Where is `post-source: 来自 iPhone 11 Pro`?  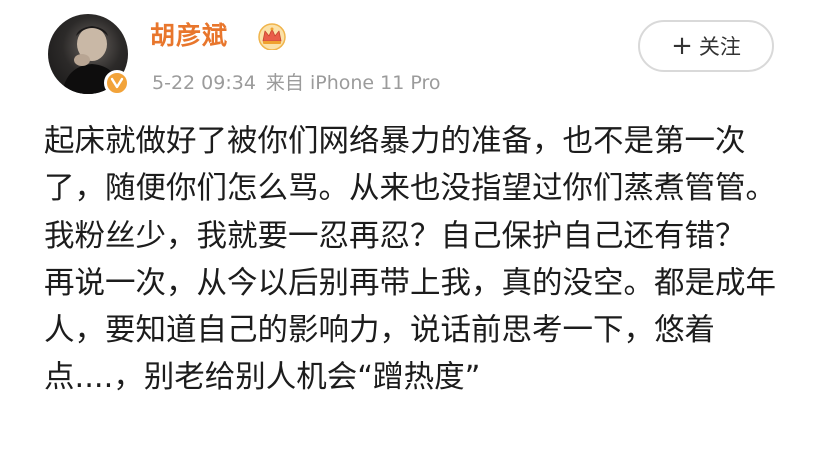 post-source: 来自 iPhone 11 Pro is located at coordinates (353, 83).